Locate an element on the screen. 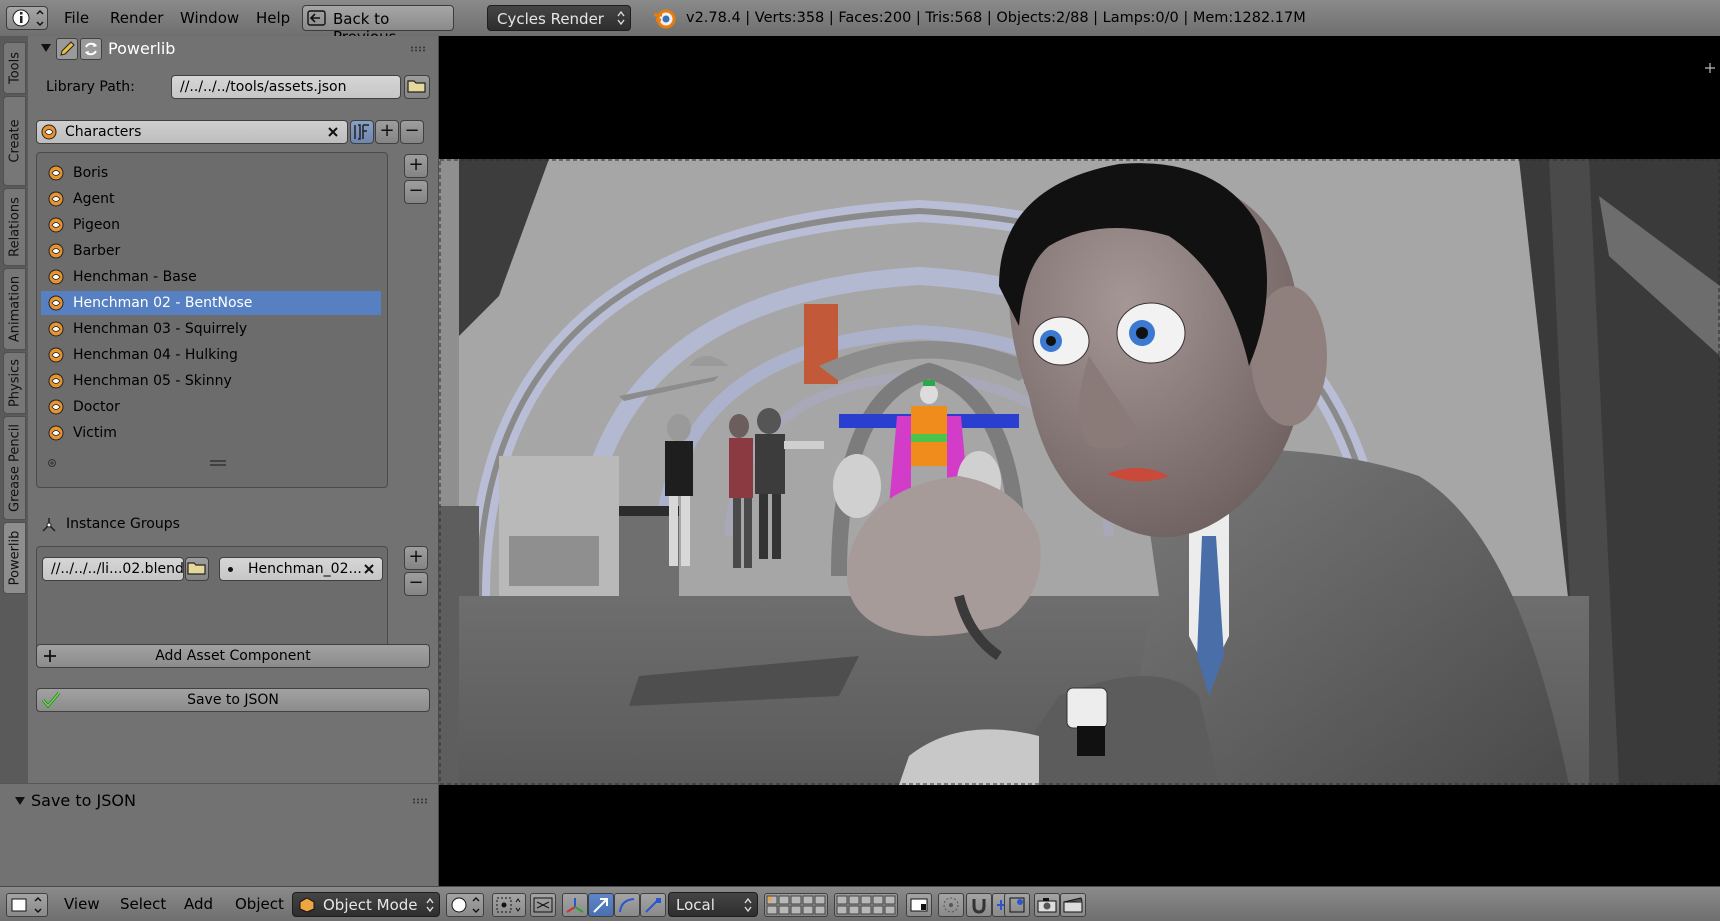  character-list-item: Henchman - Base is located at coordinates (211, 277).